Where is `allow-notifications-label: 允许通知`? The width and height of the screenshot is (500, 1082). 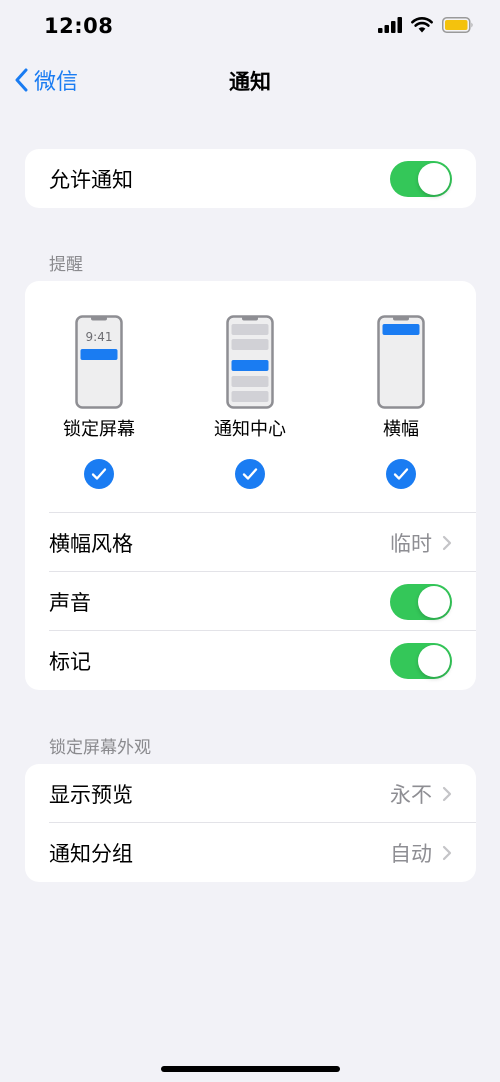 allow-notifications-label: 允许通知 is located at coordinates (91, 179).